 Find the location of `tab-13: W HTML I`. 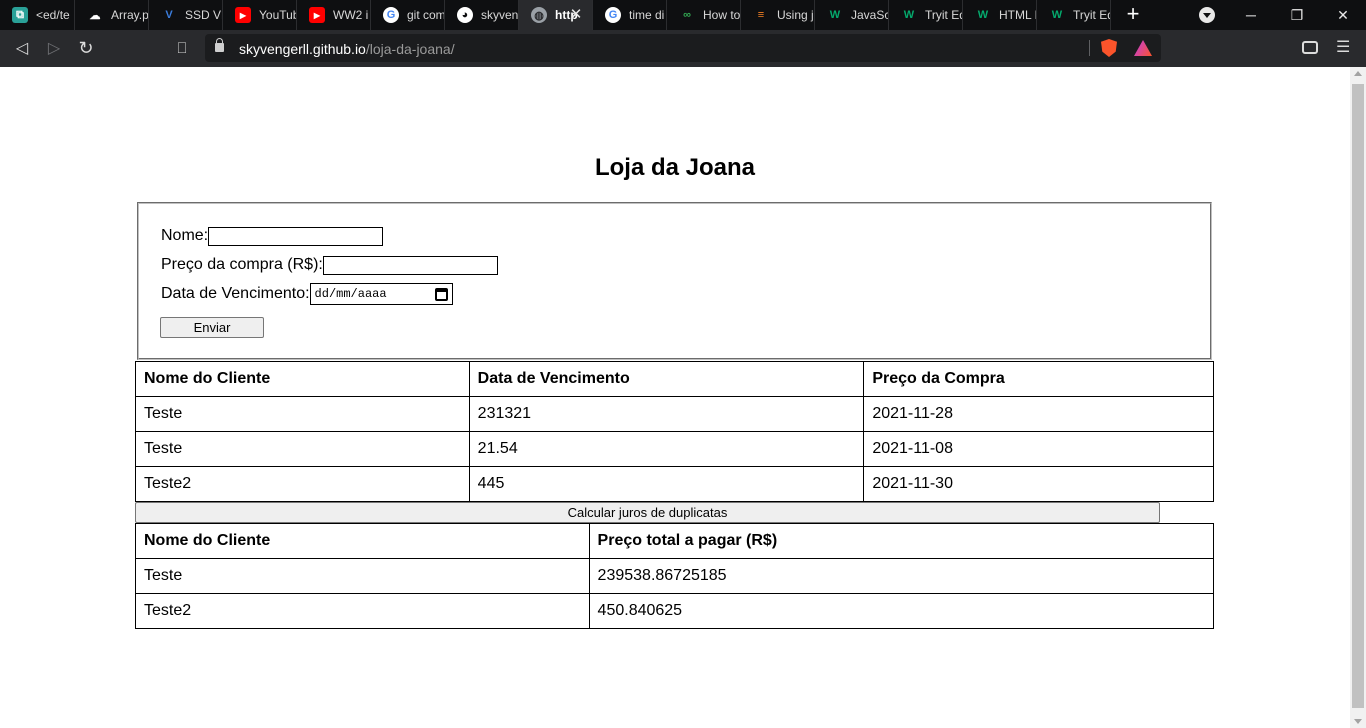

tab-13: W HTML I is located at coordinates (1000, 15).